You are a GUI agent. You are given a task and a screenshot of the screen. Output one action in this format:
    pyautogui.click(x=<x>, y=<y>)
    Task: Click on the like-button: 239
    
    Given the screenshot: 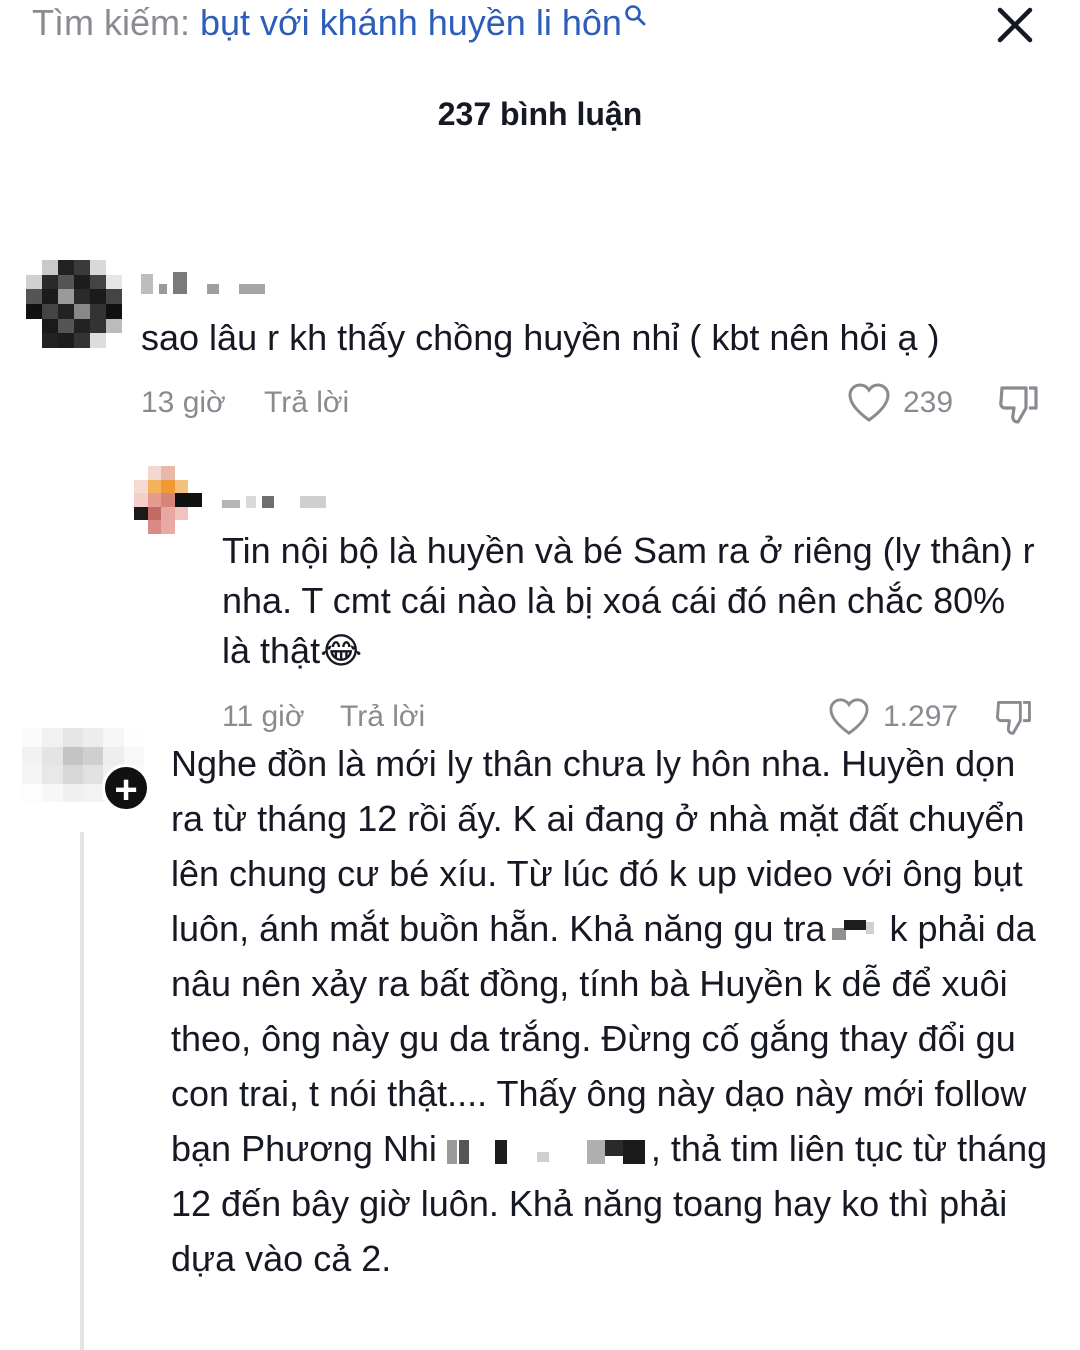 What is the action you would take?
    pyautogui.click(x=900, y=403)
    